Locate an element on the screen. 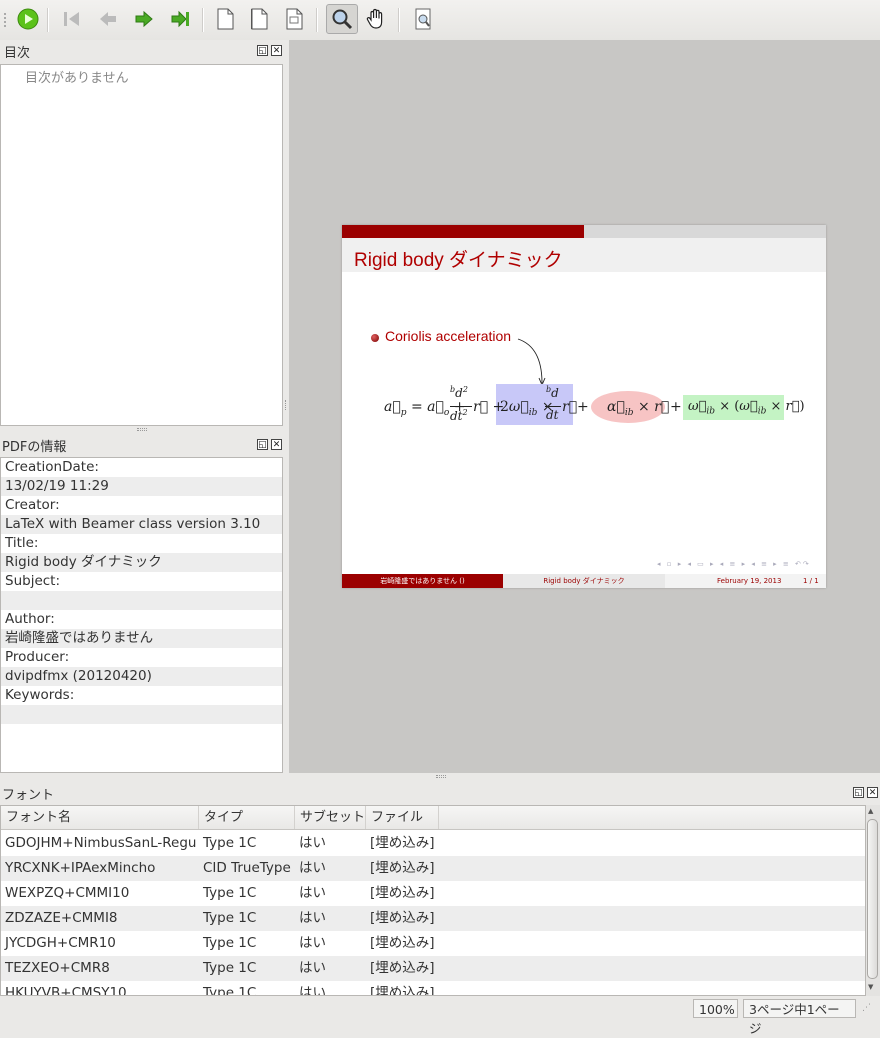 The width and height of the screenshot is (880, 1038). pdf-info-row: Subject: is located at coordinates (33, 581).